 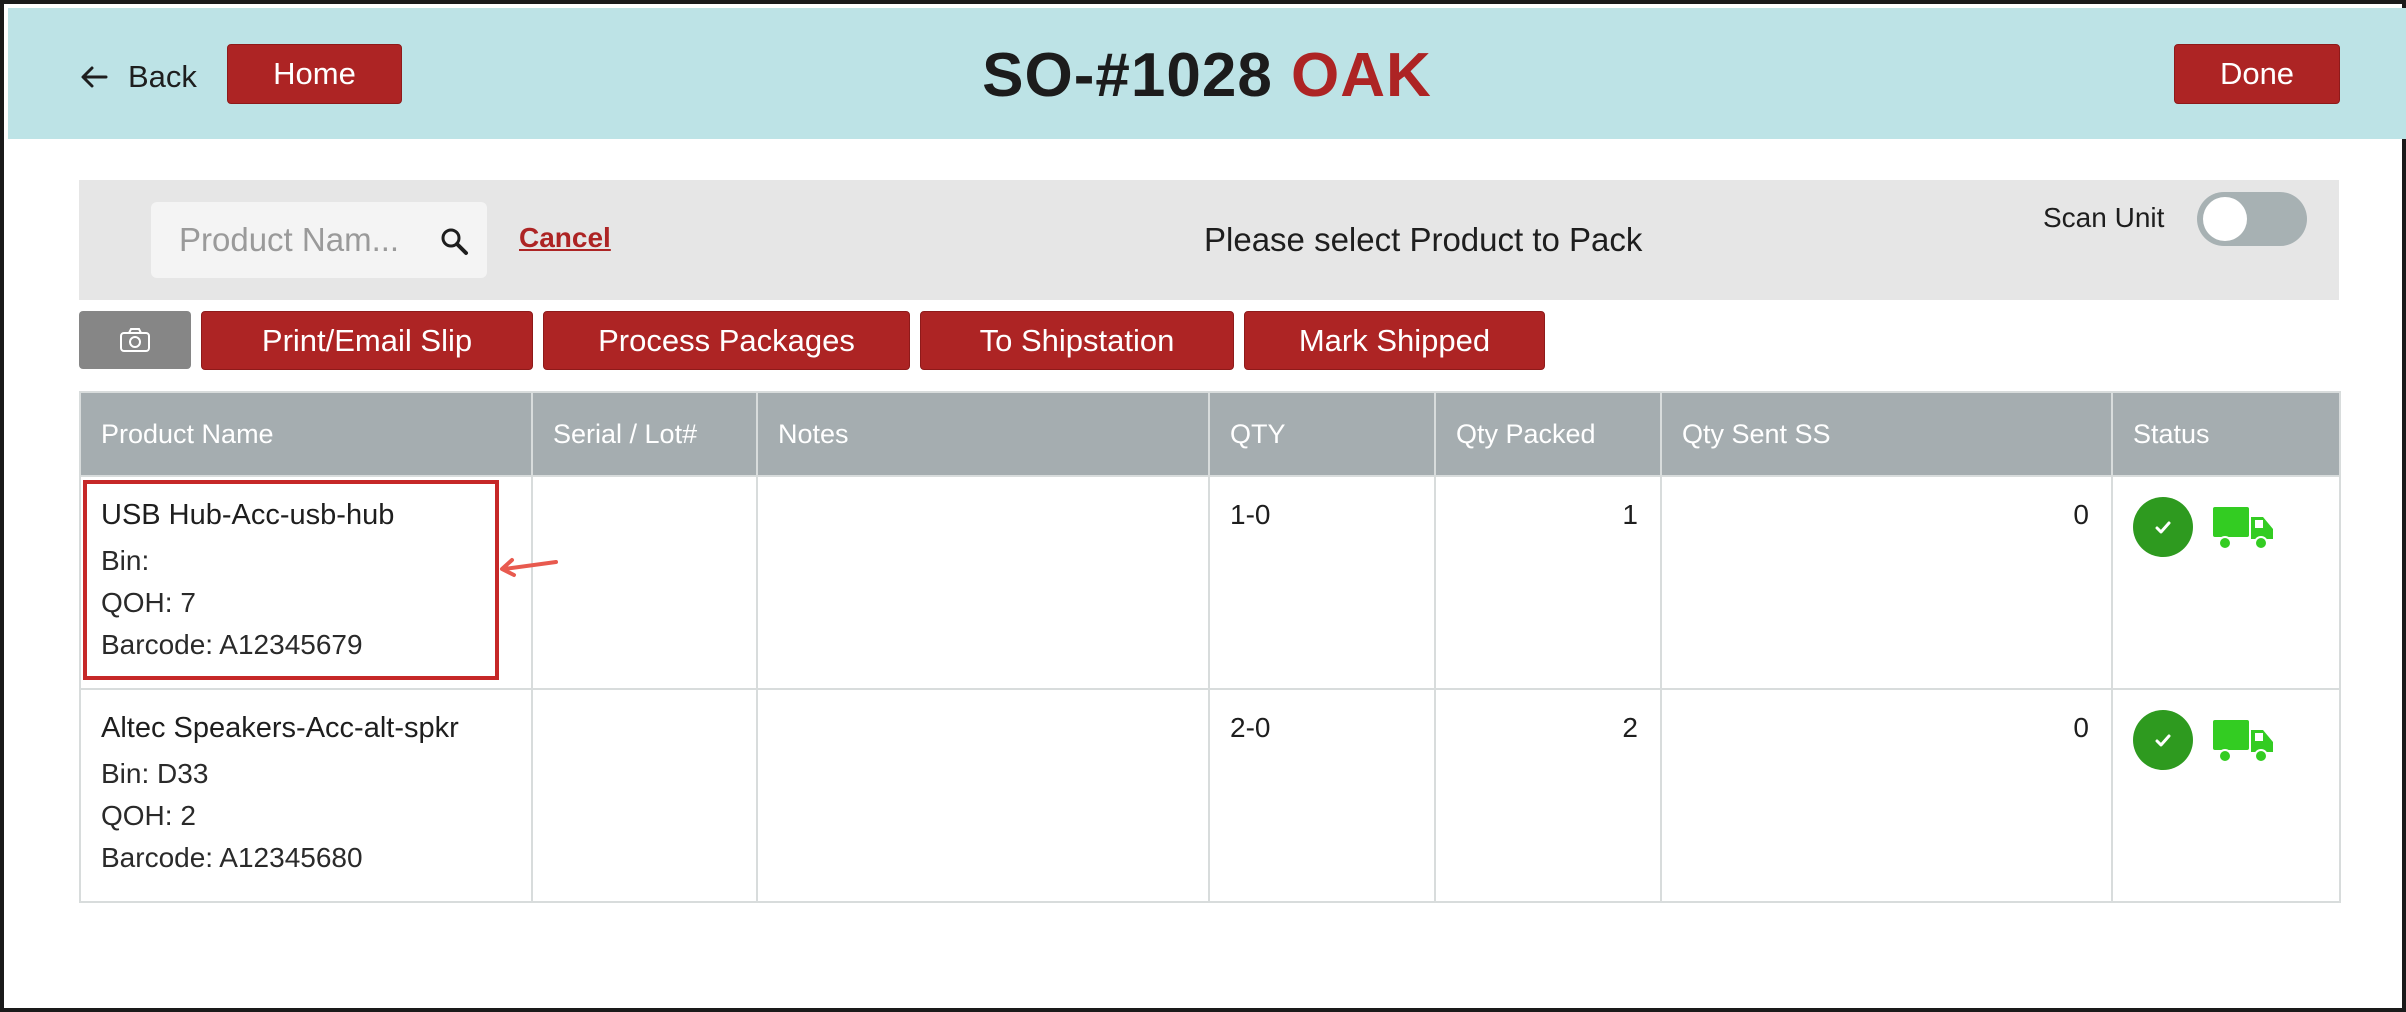 I want to click on done-button: Done, so click(x=2257, y=74).